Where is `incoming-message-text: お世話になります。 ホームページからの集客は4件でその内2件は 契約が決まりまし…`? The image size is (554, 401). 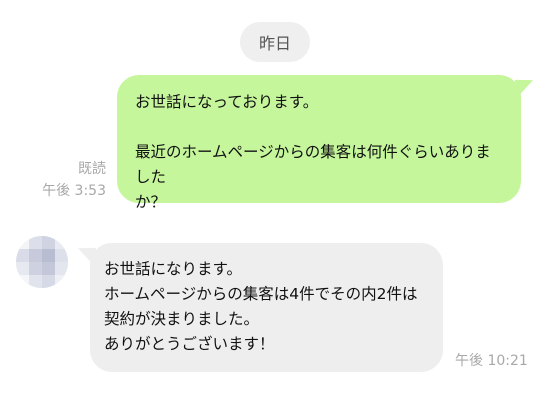
incoming-message-text: お世話になります。 ホームページからの集客は4件でその内2件は 契約が決まりまし… is located at coordinates (261, 306).